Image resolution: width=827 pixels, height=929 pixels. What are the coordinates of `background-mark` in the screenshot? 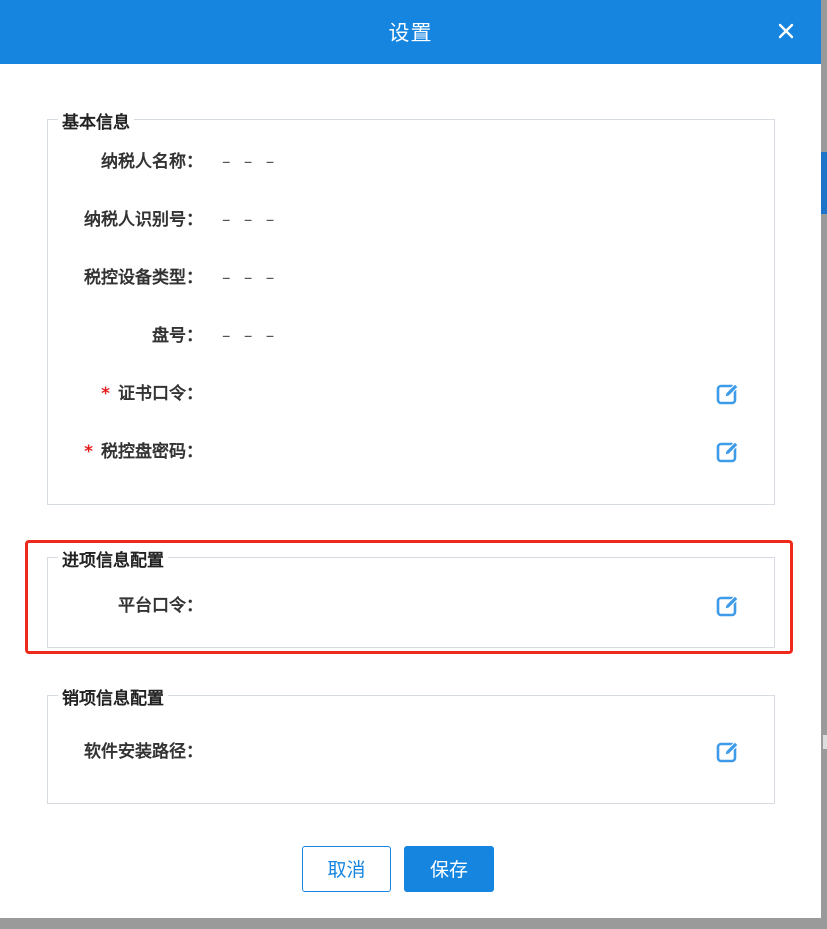 It's located at (825, 742).